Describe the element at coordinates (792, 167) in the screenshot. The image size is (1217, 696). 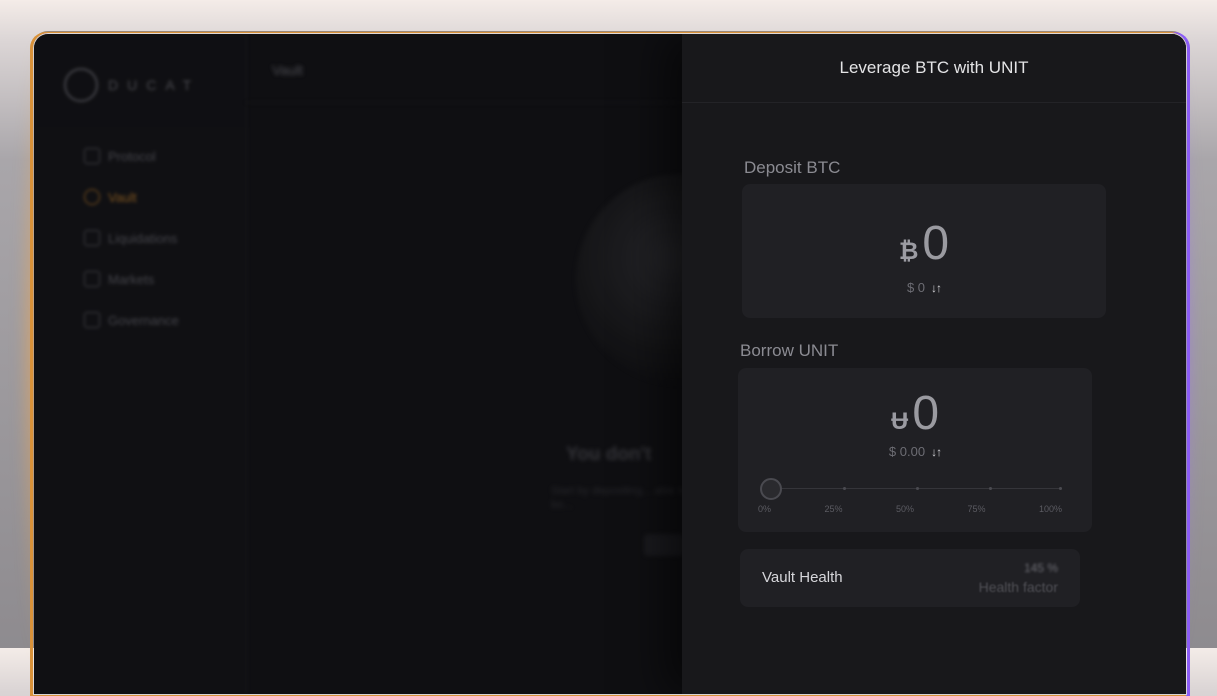
I see `deposit-label: Deposit BTC` at that location.